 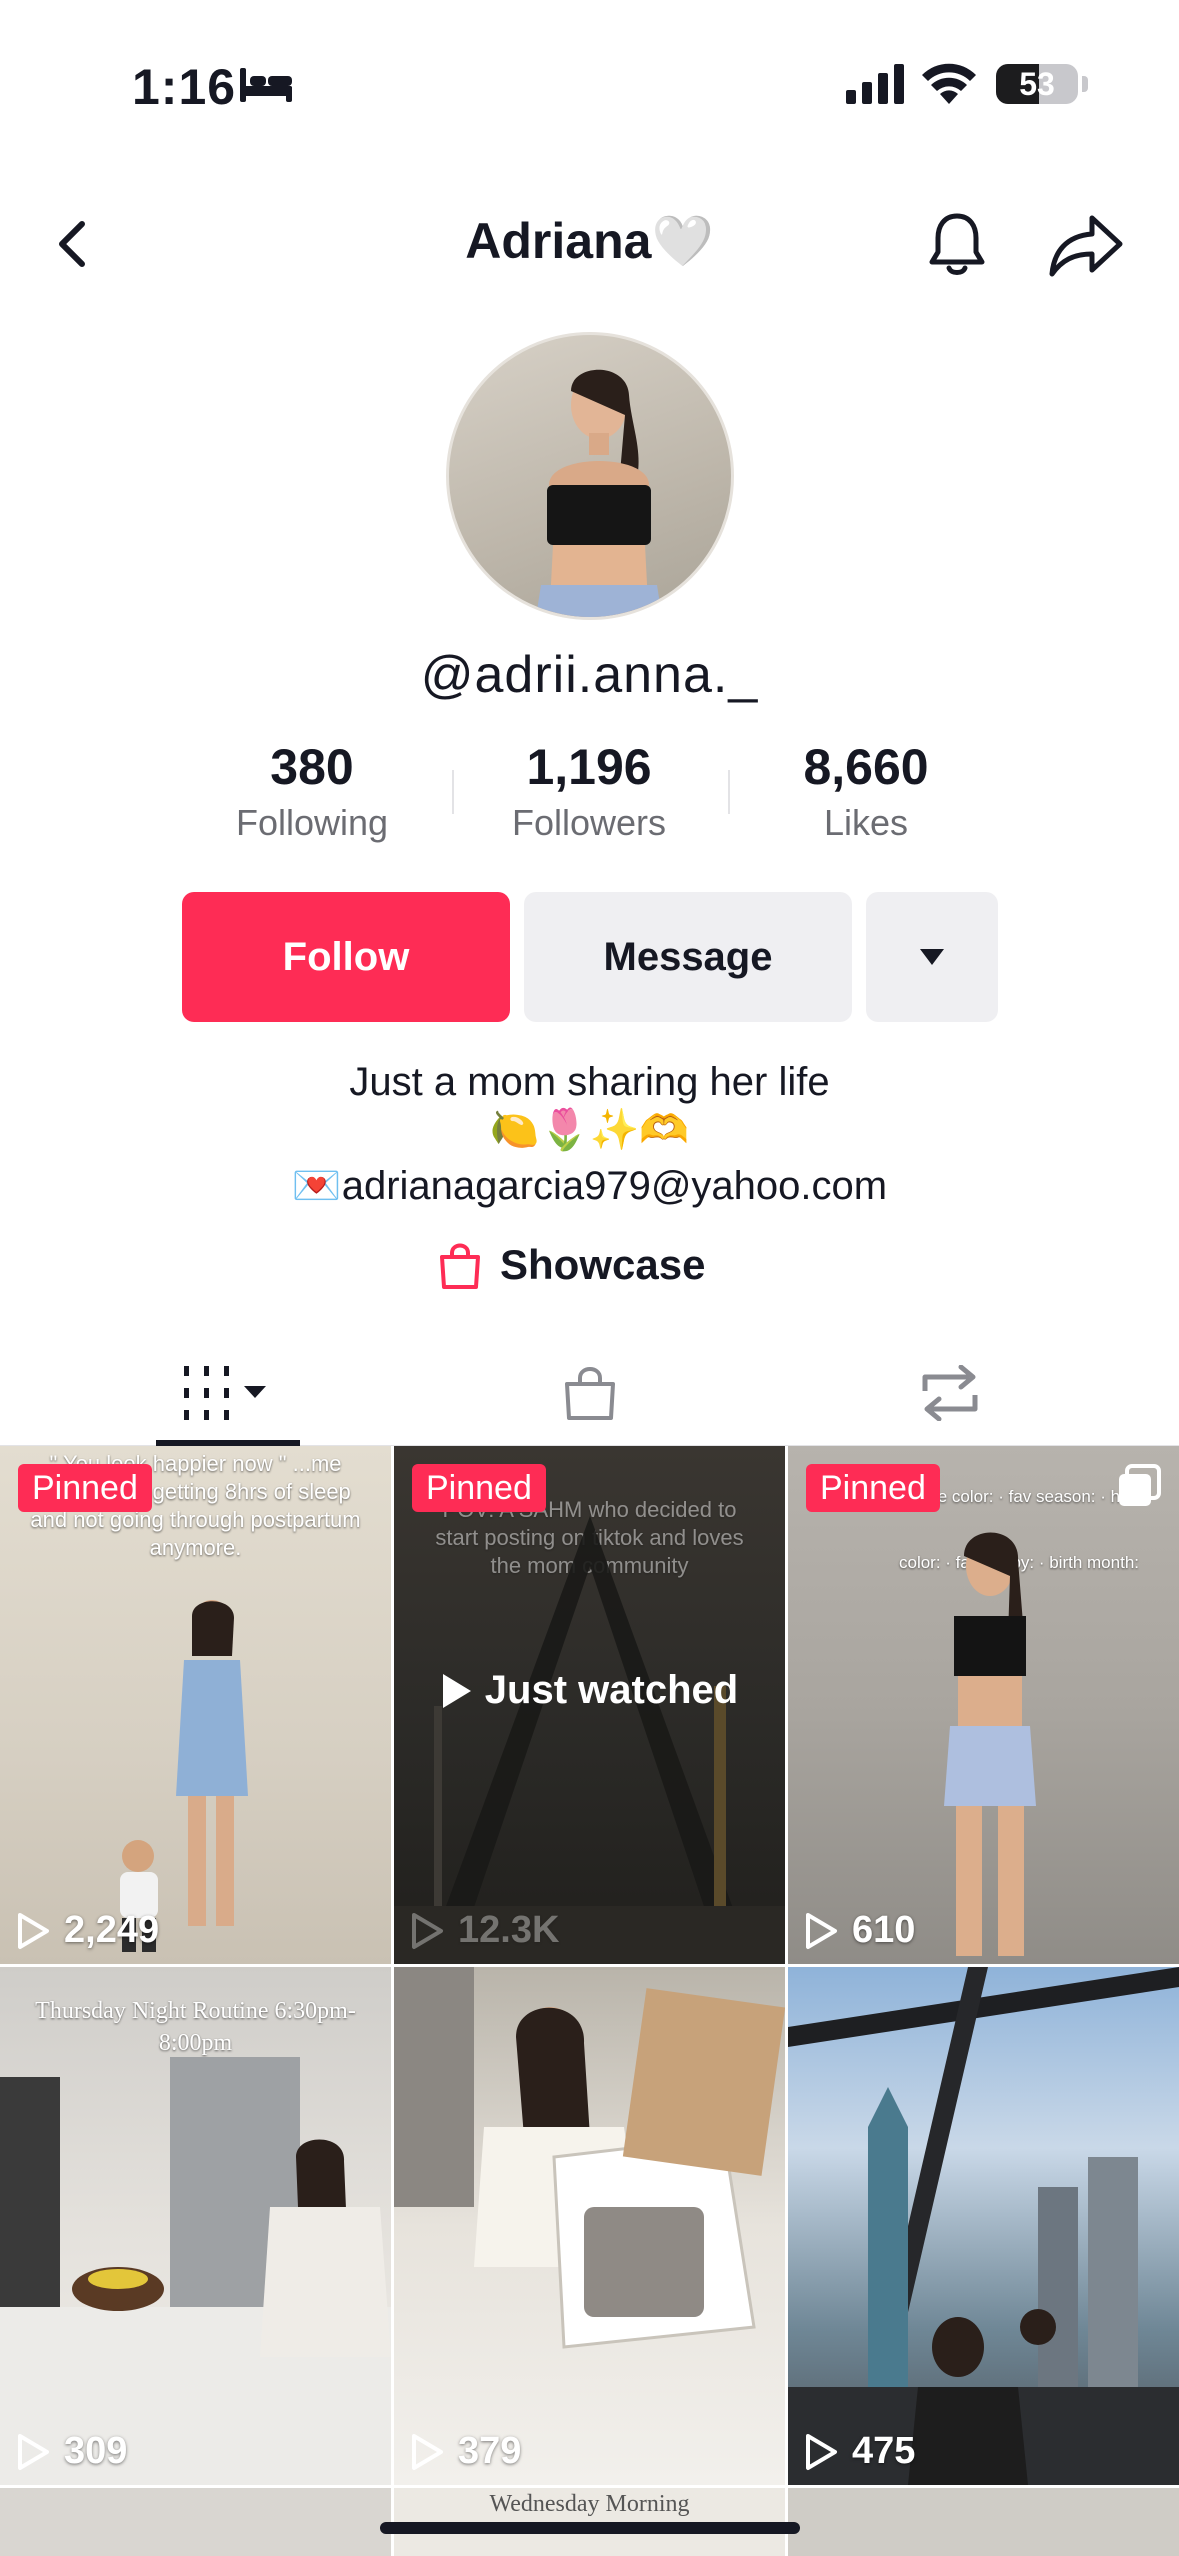 I want to click on stat-likes: 8,660 Likes, so click(x=866, y=791).